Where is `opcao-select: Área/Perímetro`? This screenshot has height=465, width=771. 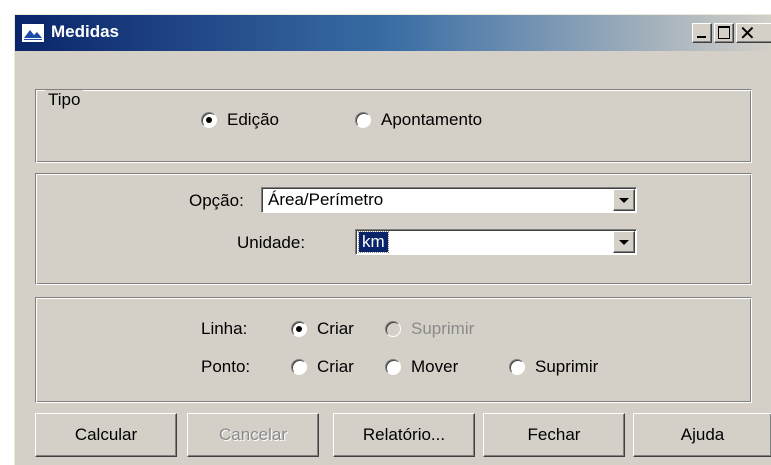 opcao-select: Área/Perímetro is located at coordinates (449, 200).